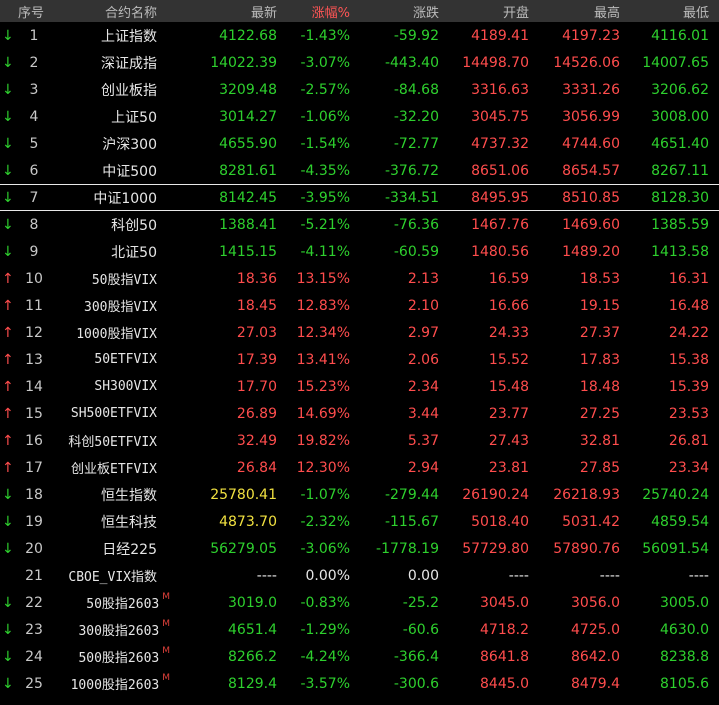  Describe the element at coordinates (323, 305) in the screenshot. I see `change-percent: 12.83%` at that location.